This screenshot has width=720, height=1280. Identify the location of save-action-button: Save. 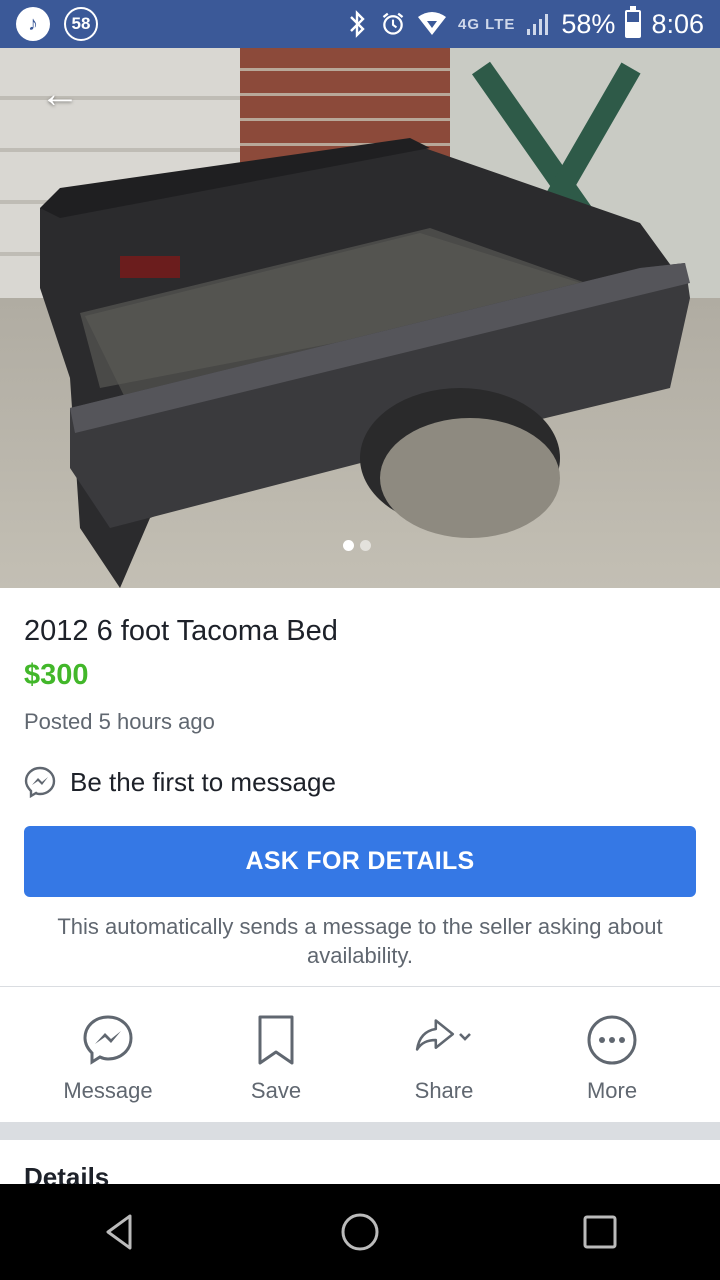
(276, 1061).